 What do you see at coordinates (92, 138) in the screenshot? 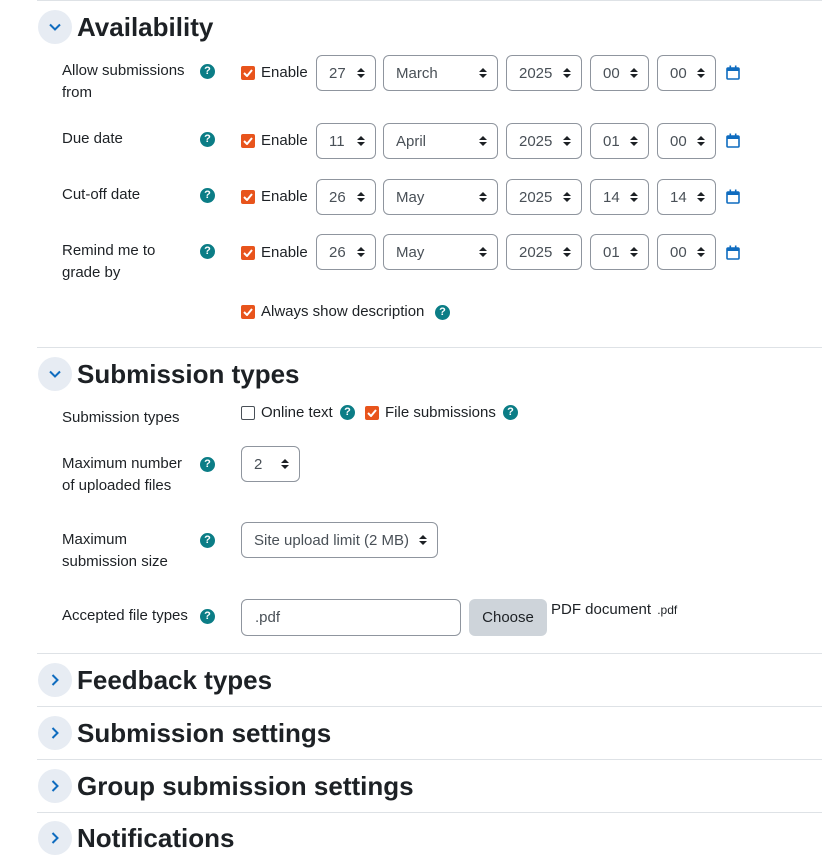
I see `due-date-label: Due date` at bounding box center [92, 138].